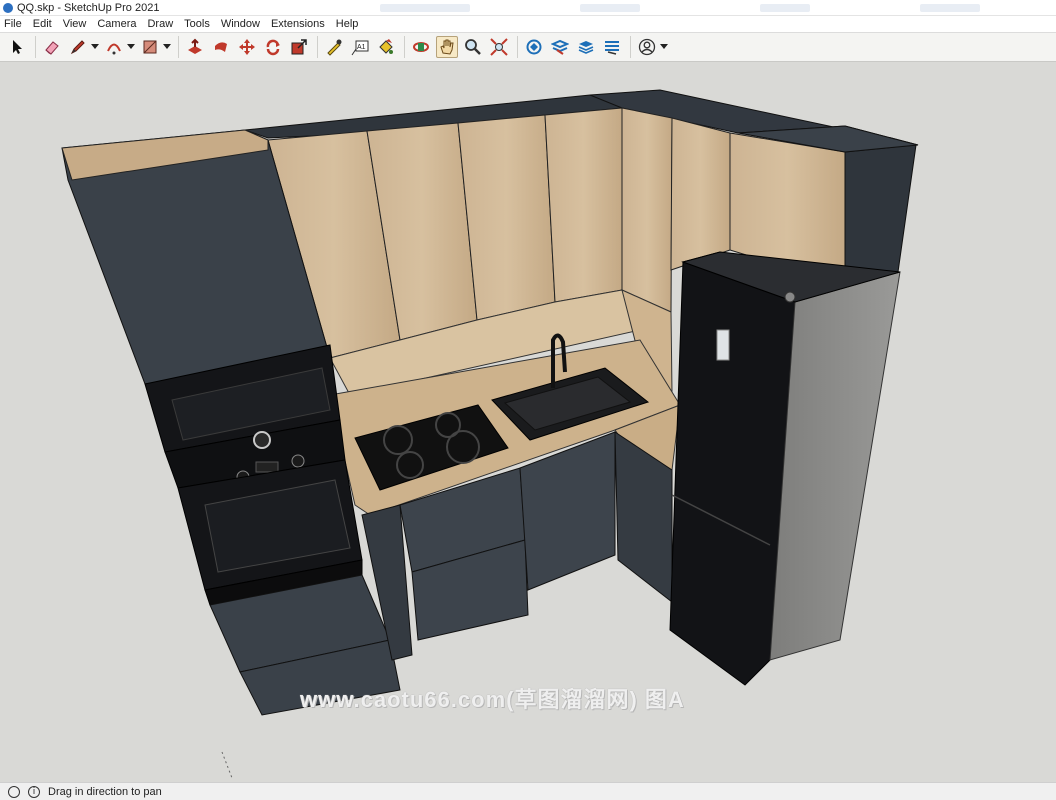 The width and height of the screenshot is (1056, 800). I want to click on eraser-tool, so click(52, 47).